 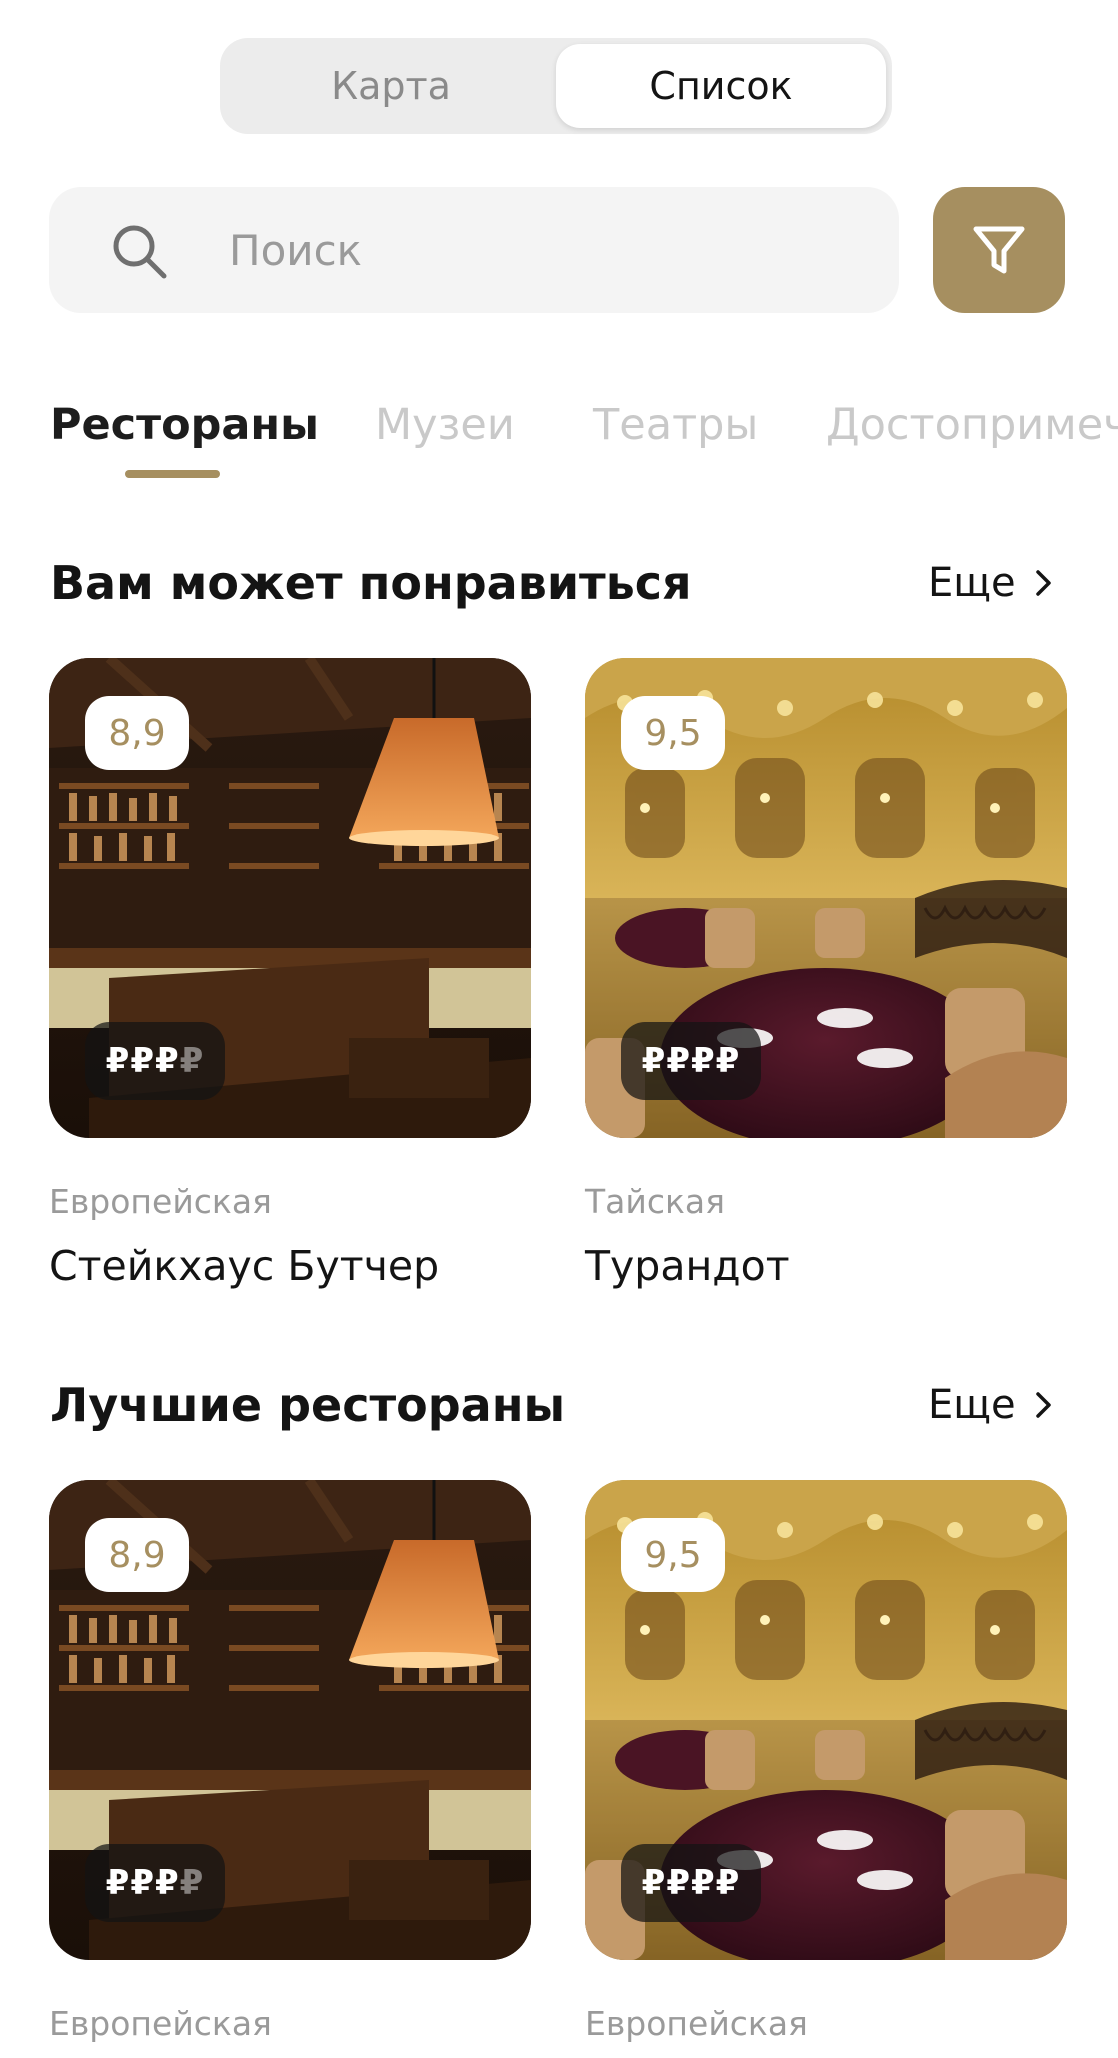 I want to click on more-link-best: Еще, so click(x=991, y=1405).